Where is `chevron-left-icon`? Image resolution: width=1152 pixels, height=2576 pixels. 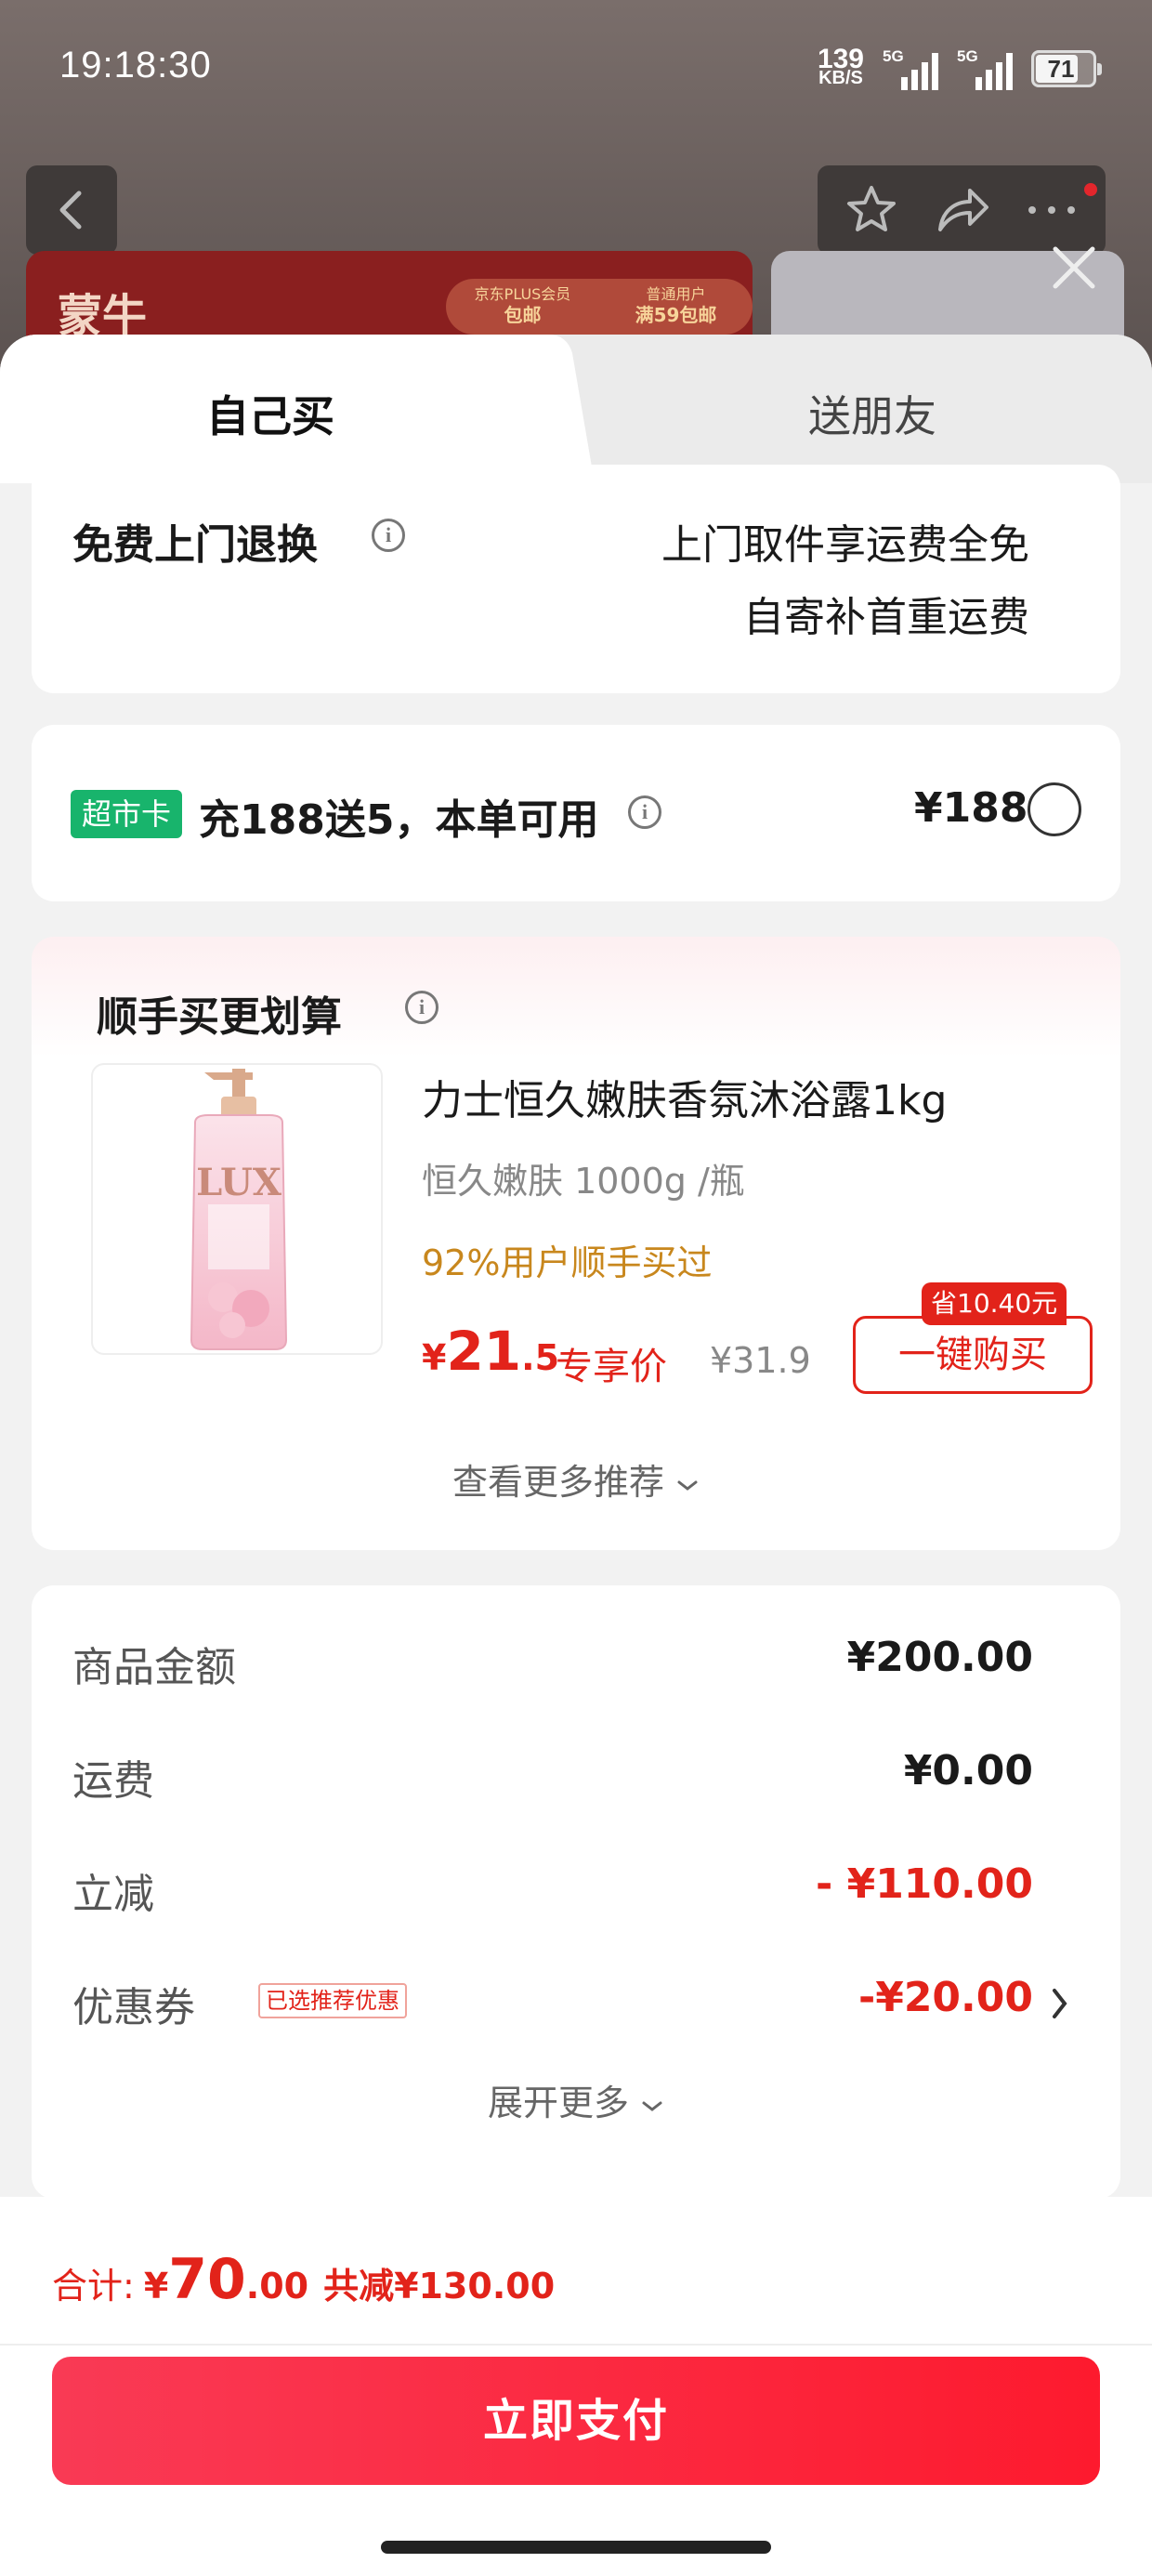
chevron-left-icon is located at coordinates (70, 210).